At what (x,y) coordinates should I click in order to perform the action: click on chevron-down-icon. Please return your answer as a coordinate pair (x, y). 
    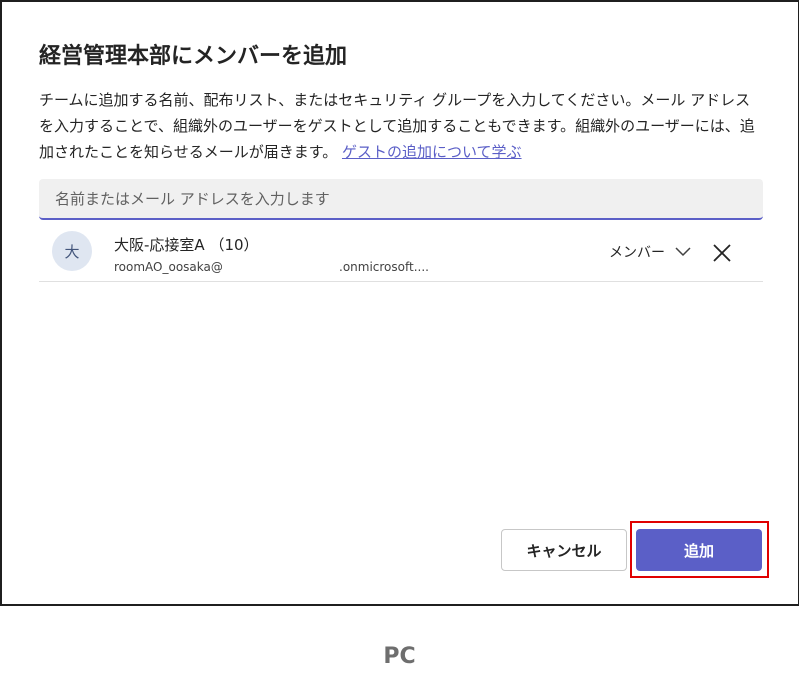
    Looking at the image, I should click on (683, 252).